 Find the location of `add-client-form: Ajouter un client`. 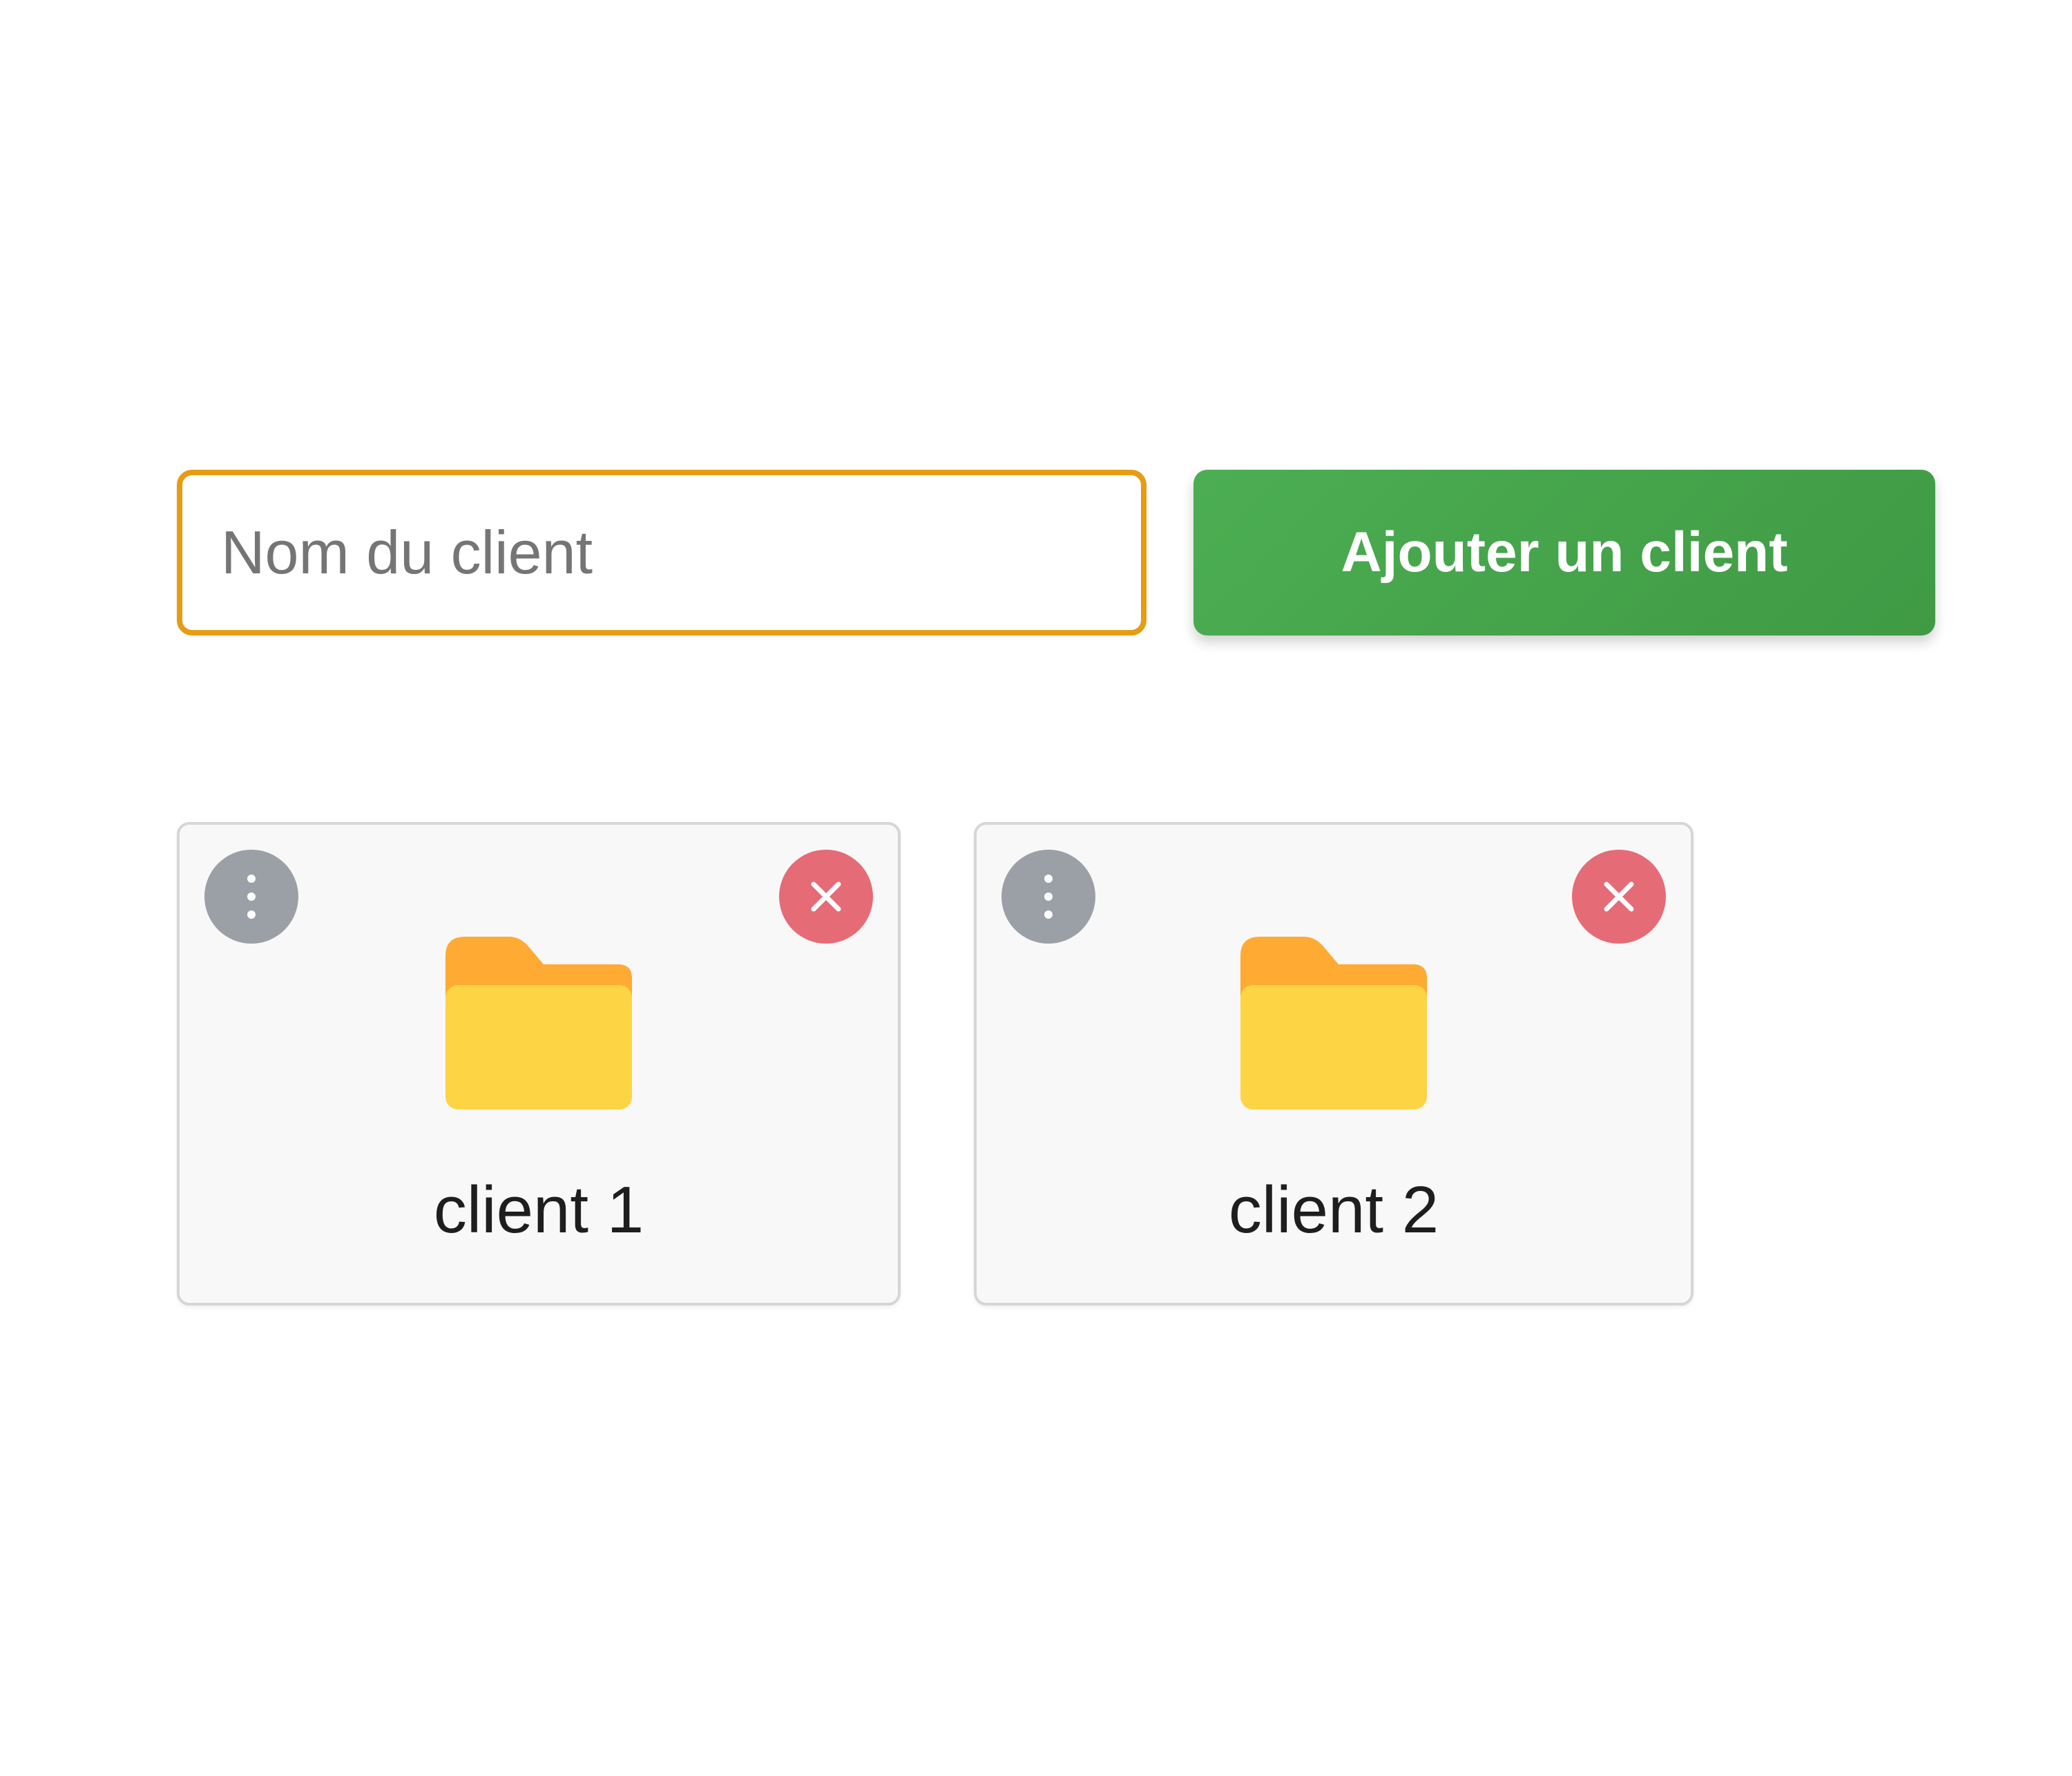

add-client-form: Ajouter un client is located at coordinates (1056, 553).